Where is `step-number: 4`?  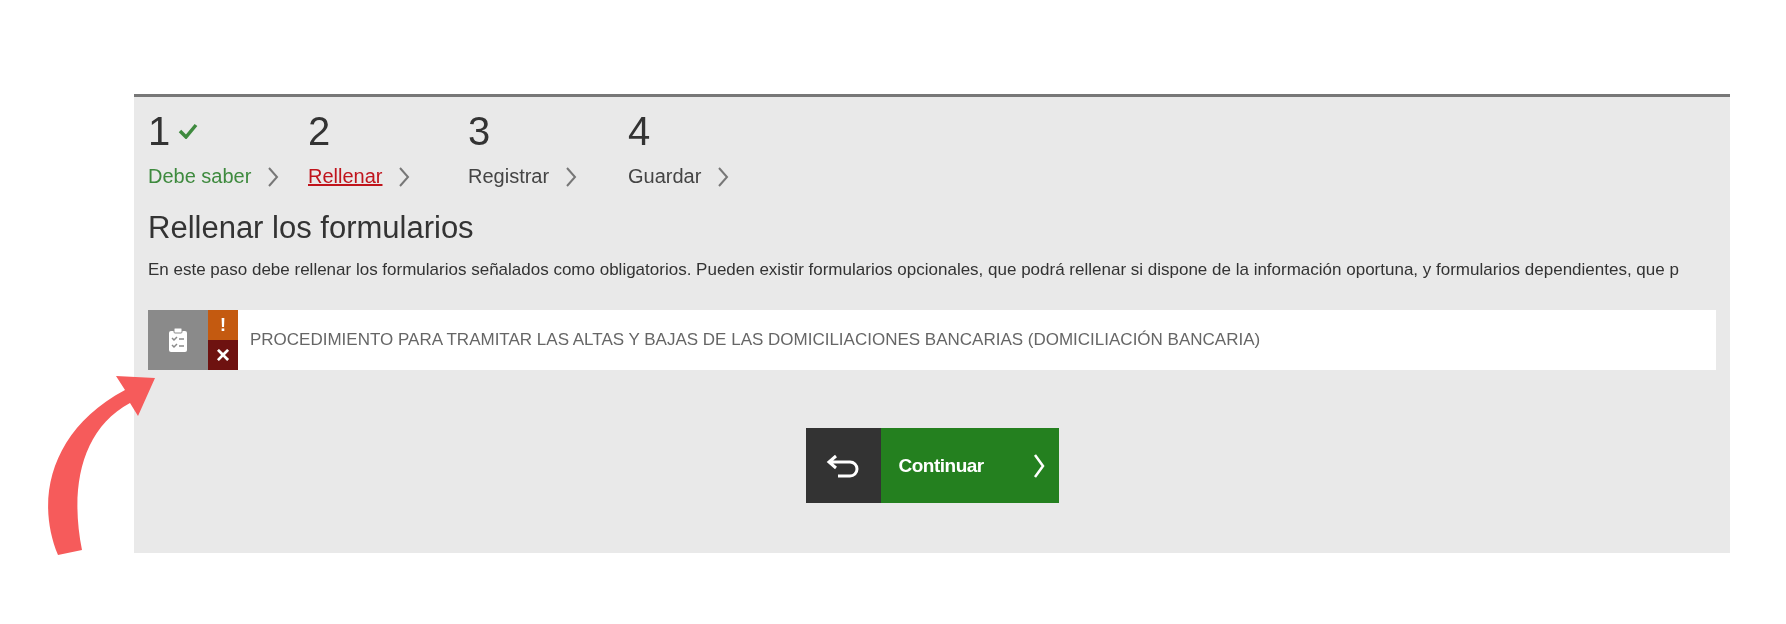
step-number: 4 is located at coordinates (639, 131).